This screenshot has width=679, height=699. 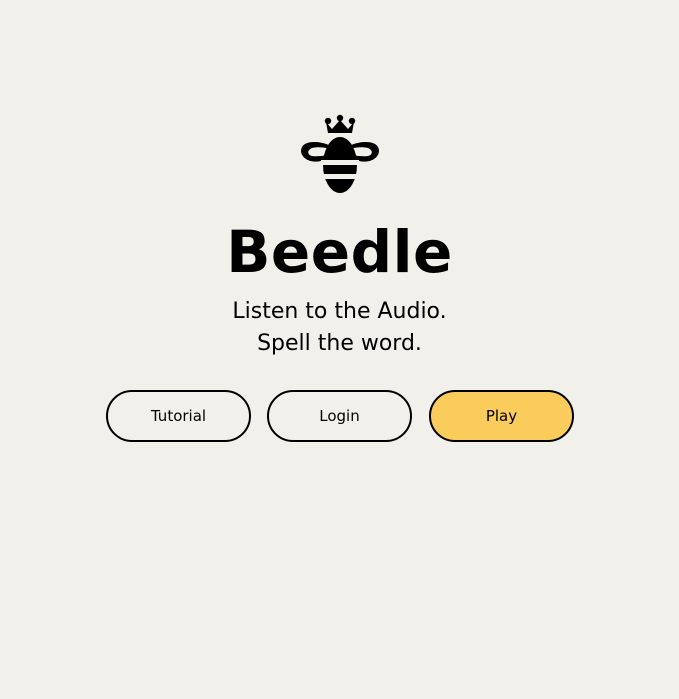 What do you see at coordinates (339, 311) in the screenshot?
I see `tagline-line-1: Listen to the Audio.` at bounding box center [339, 311].